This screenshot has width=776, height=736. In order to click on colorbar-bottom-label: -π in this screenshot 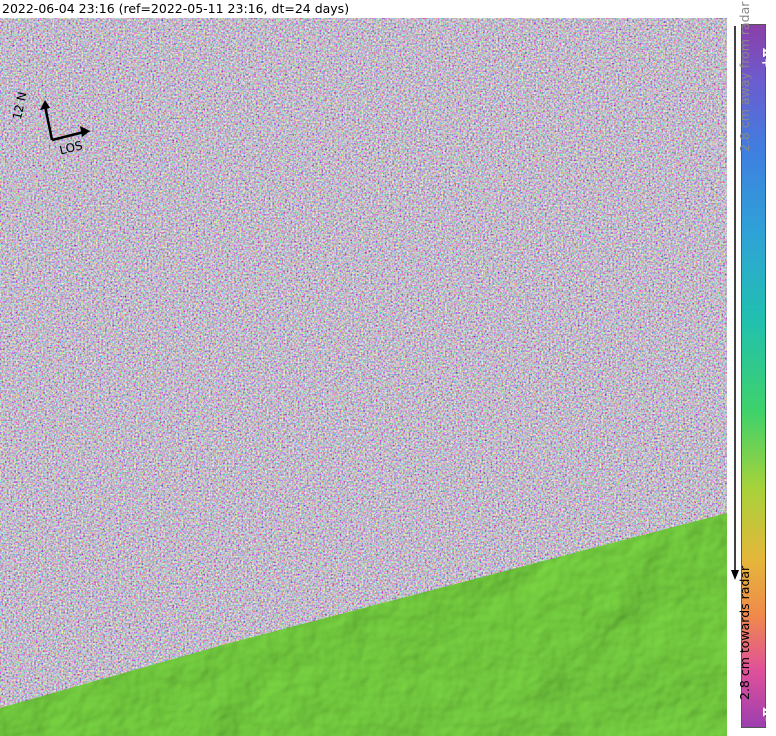, I will do `click(765, 714)`.